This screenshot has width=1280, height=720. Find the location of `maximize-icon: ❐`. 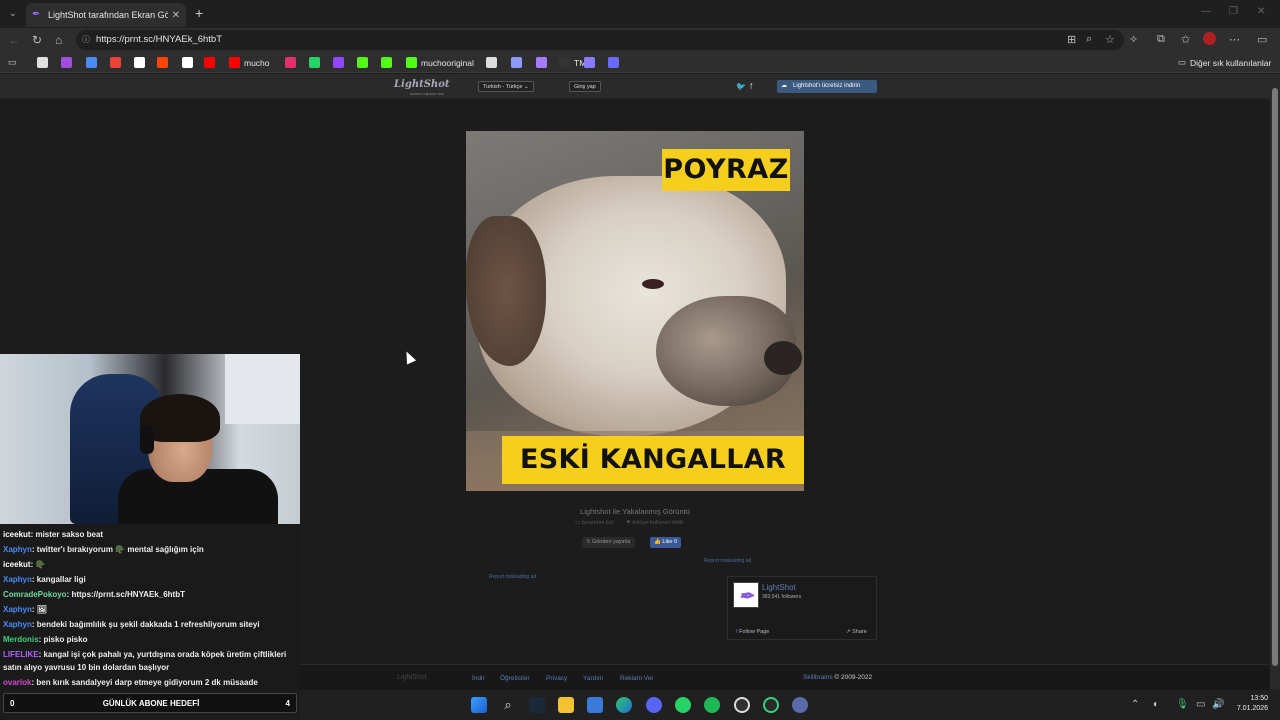

maximize-icon: ❐ is located at coordinates (1233, 11).